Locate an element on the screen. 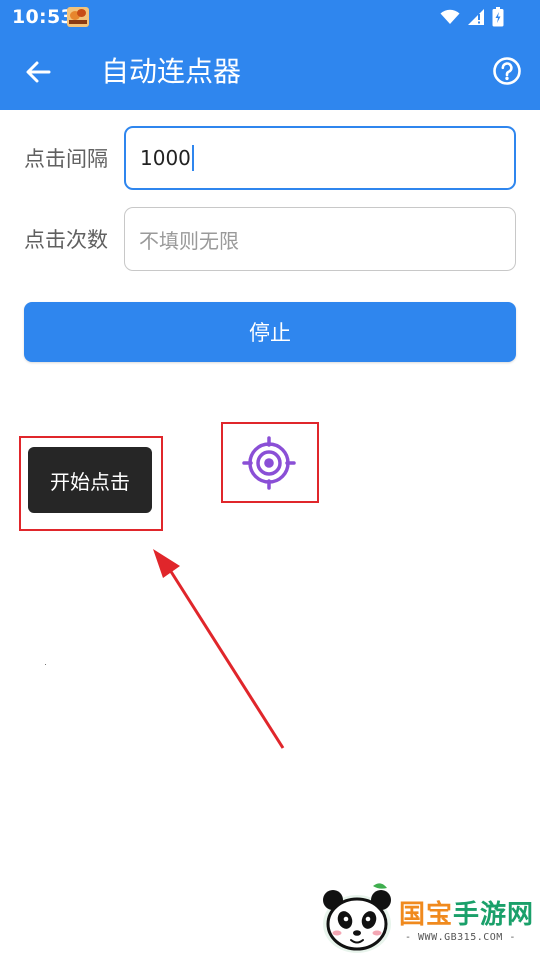 The height and width of the screenshot is (960, 540). status-bar: 10:53 is located at coordinates (270, 17).